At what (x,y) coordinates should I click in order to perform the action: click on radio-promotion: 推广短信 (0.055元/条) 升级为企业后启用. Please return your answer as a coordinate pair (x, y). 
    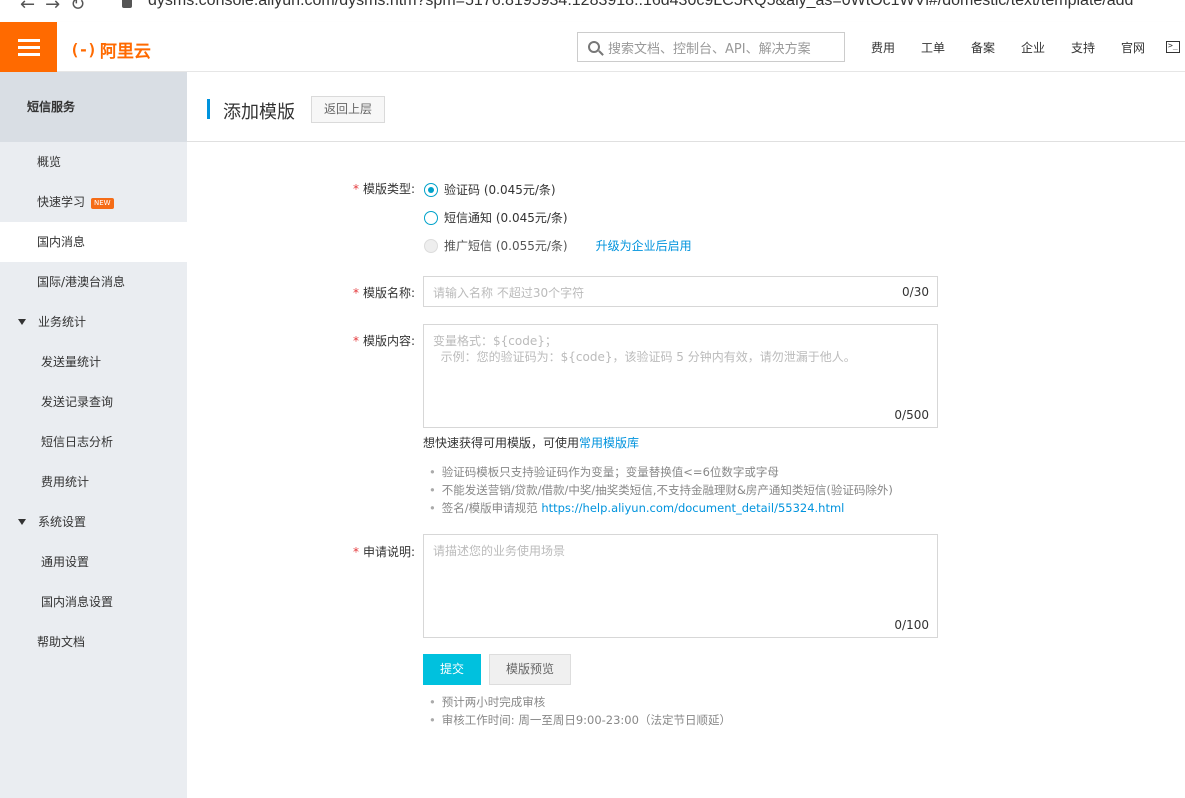
    Looking at the image, I should click on (558, 245).